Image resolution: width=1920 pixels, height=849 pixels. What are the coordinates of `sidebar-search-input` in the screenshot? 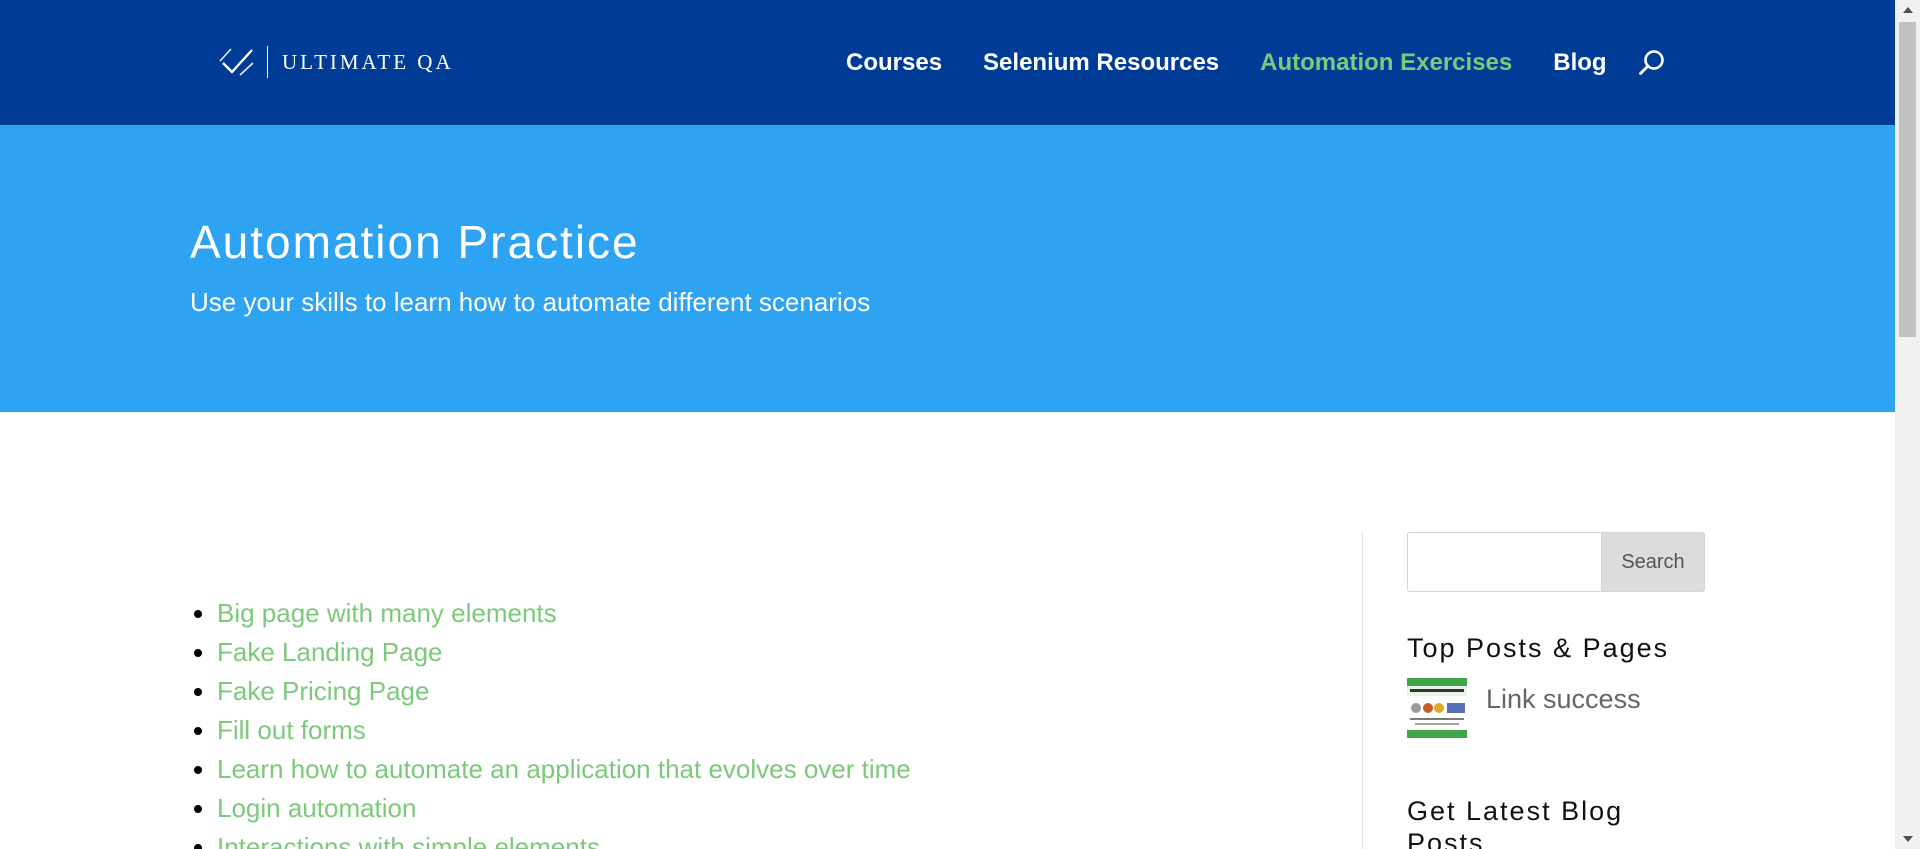 It's located at (1504, 562).